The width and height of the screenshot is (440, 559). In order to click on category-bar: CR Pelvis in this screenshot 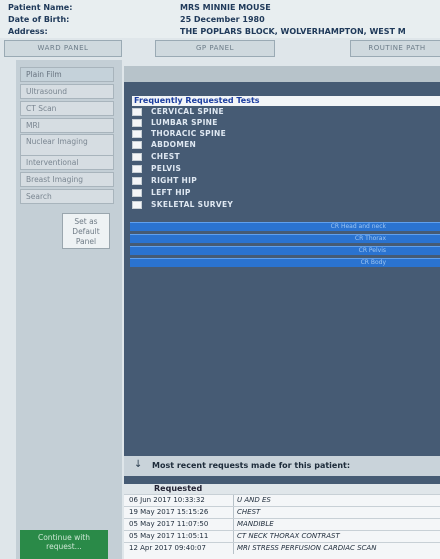, I will do `click(285, 250)`.